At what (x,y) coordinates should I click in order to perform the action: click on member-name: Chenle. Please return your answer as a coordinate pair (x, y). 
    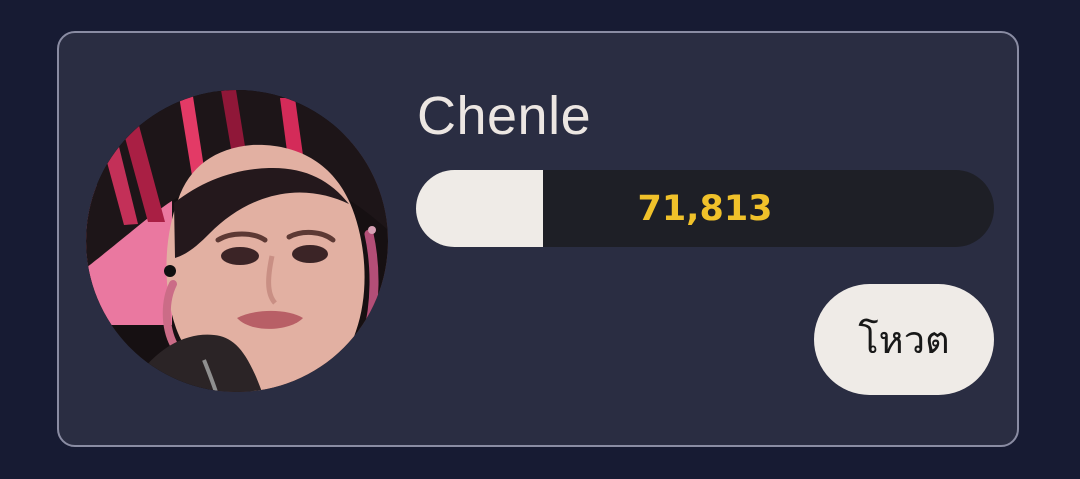
    Looking at the image, I should click on (504, 116).